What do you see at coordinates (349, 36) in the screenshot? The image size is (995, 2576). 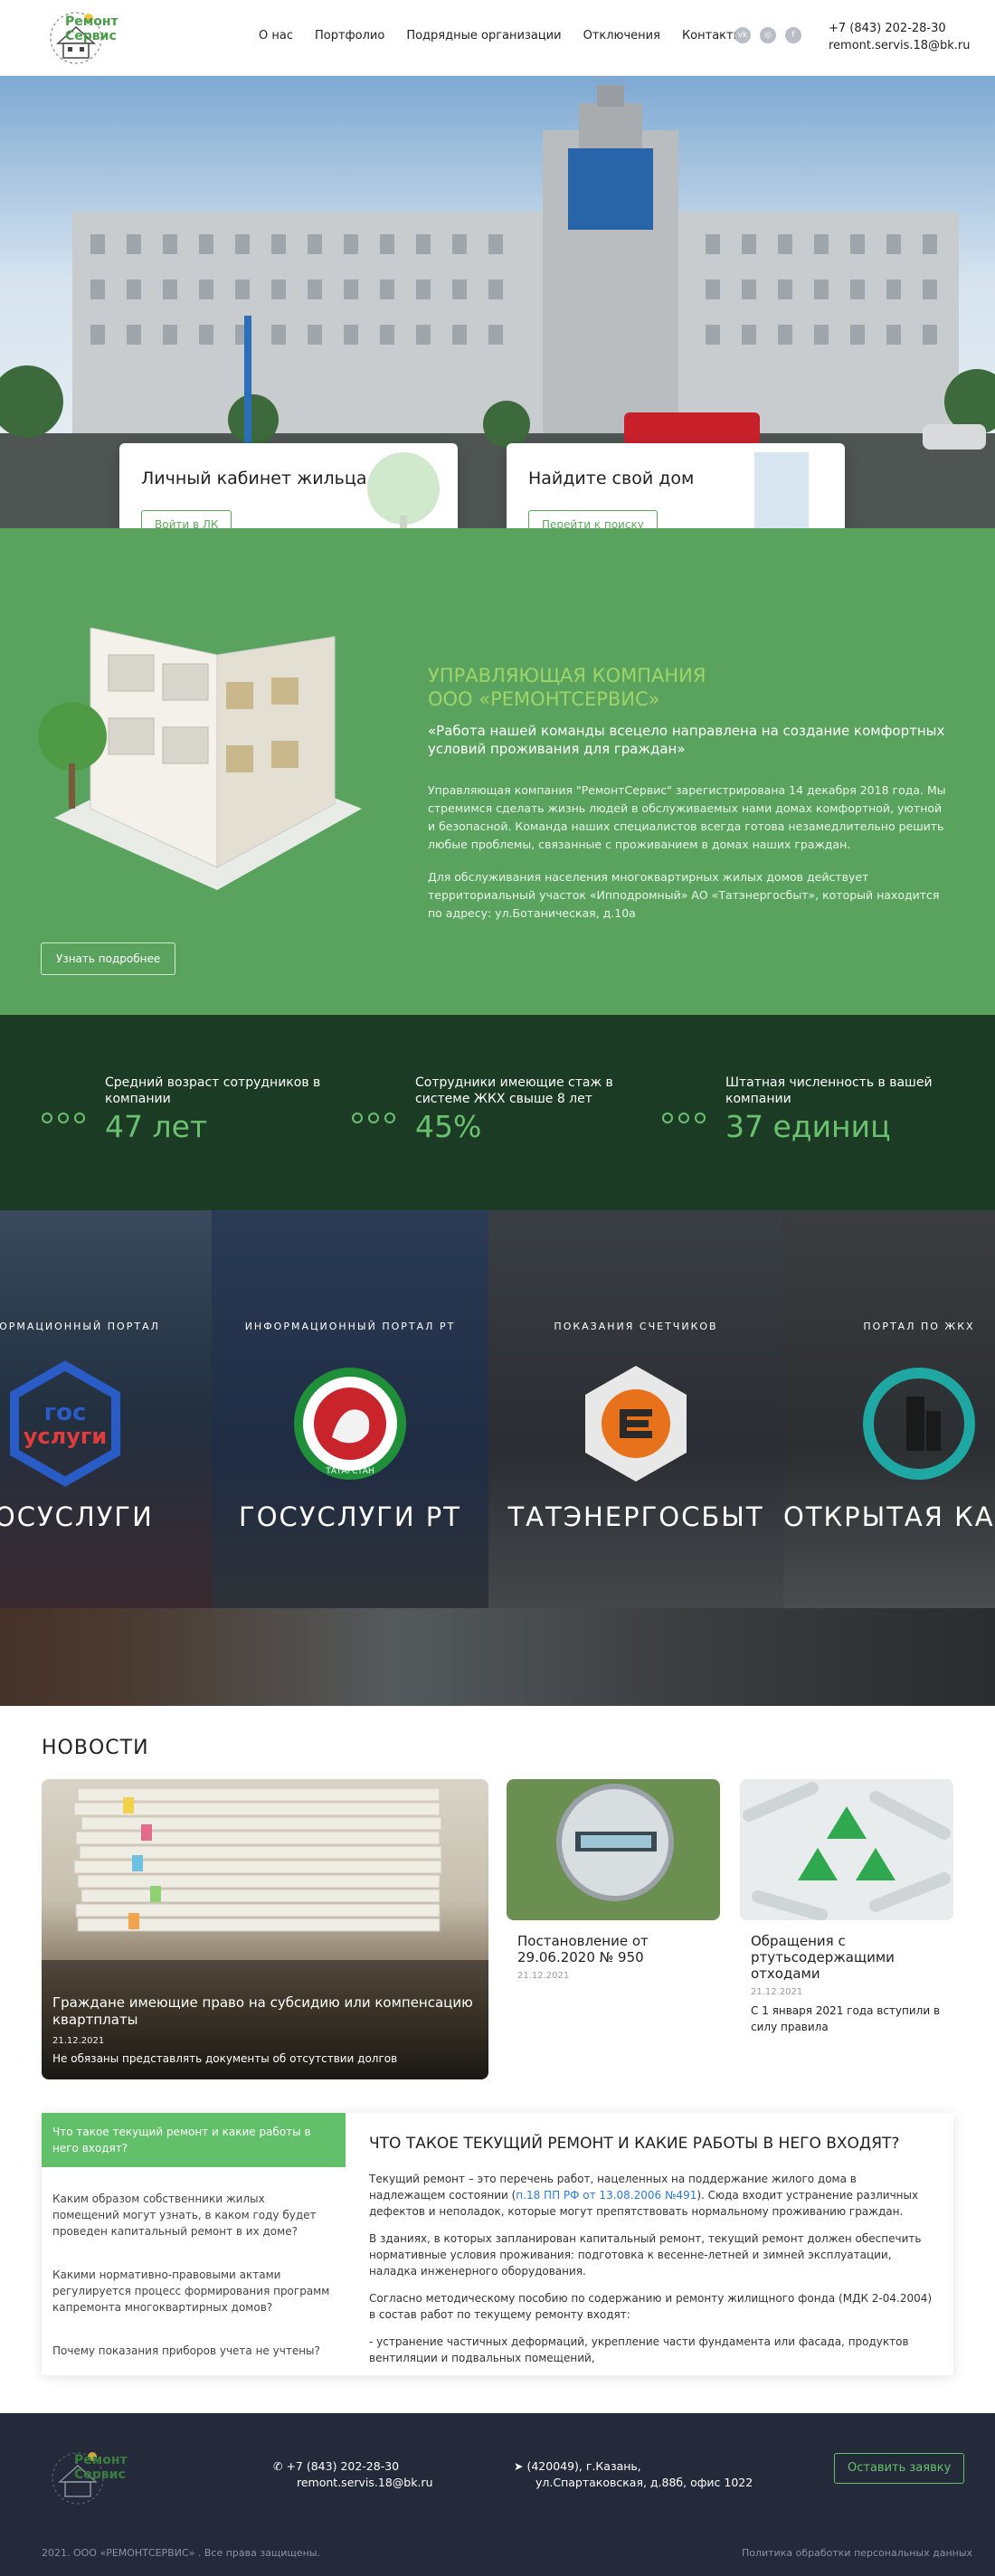 I see `nav-portfolio: Портфолио` at bounding box center [349, 36].